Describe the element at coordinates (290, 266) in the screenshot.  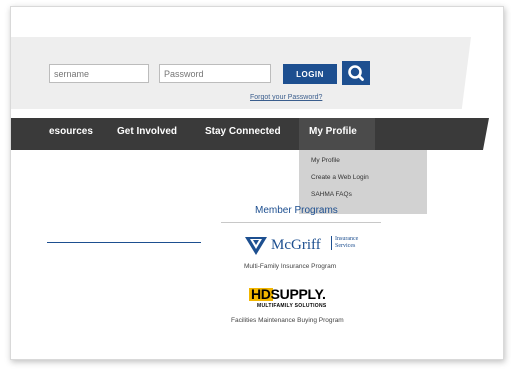
I see `mcgriff-caption: Multi-Family Insurance Program` at that location.